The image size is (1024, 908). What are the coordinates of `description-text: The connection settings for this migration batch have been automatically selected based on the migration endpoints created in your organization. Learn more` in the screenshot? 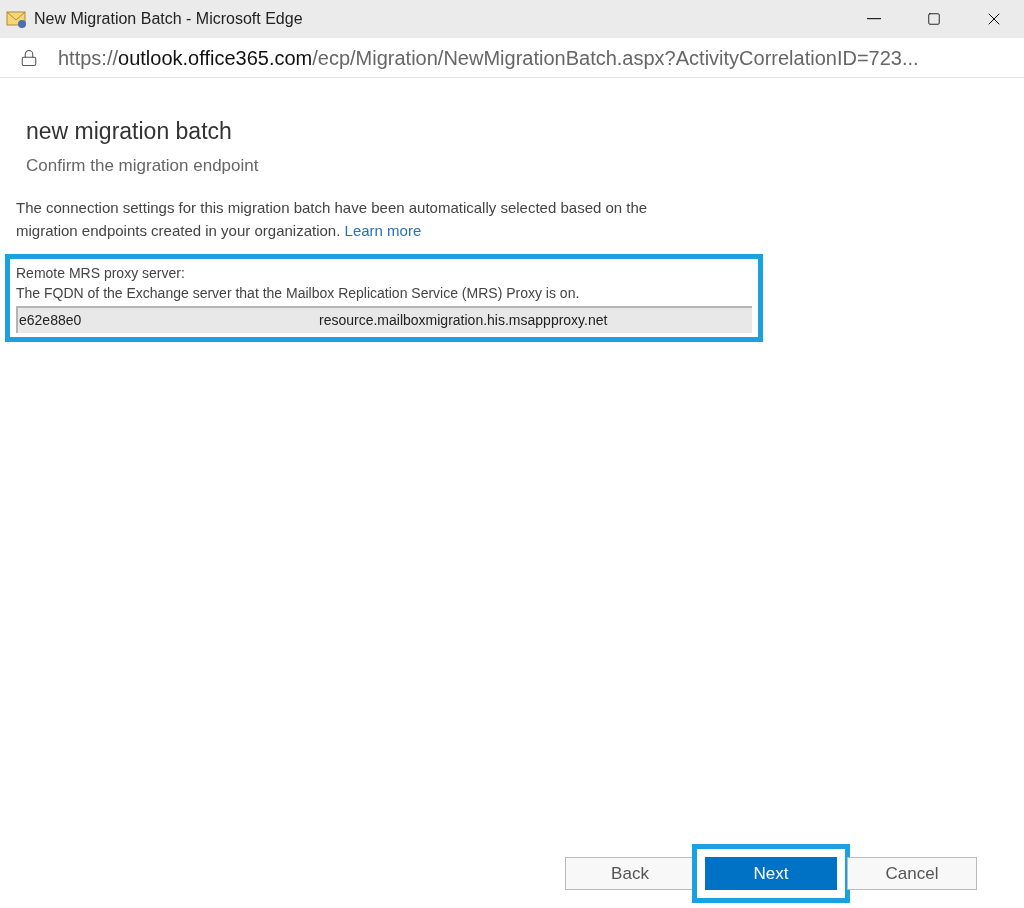 It's located at (332, 219).